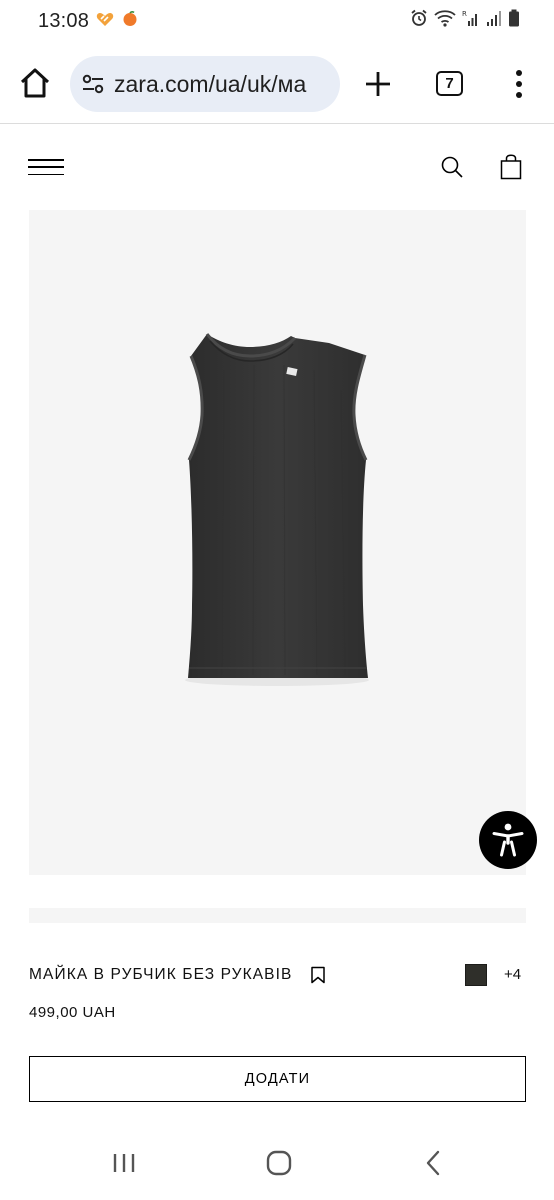 The height and width of the screenshot is (1200, 554). I want to click on android-navigation-bar, so click(277, 1164).